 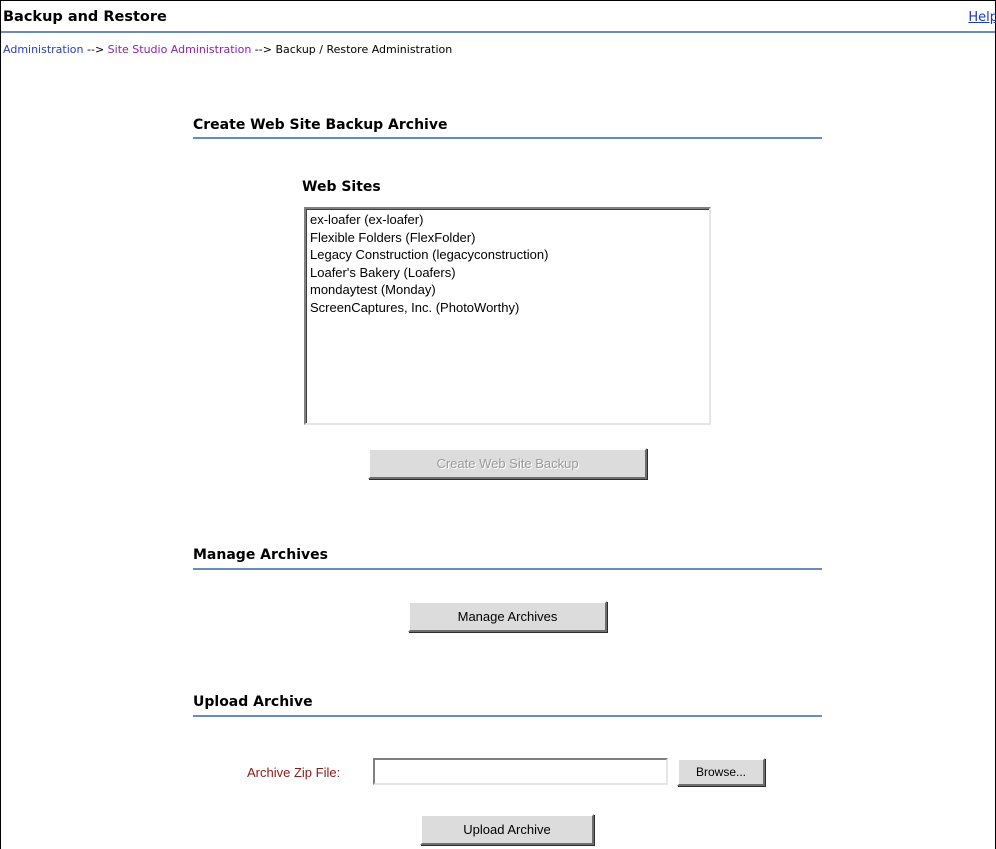 I want to click on page-header: Backup and Restore Help, so click(x=498, y=17).